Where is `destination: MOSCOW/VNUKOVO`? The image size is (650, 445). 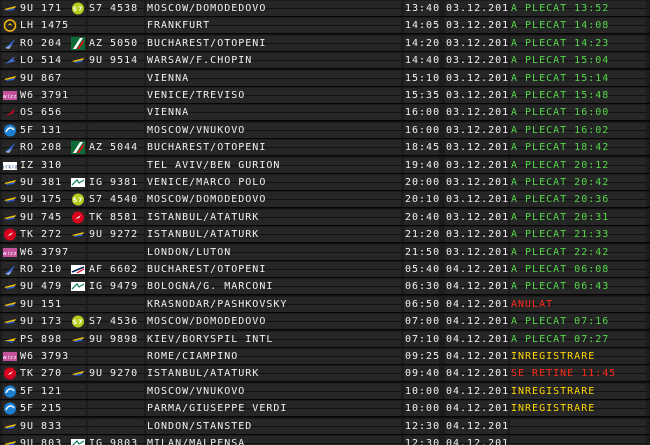
destination: MOSCOW/VNUKOVO is located at coordinates (273, 391).